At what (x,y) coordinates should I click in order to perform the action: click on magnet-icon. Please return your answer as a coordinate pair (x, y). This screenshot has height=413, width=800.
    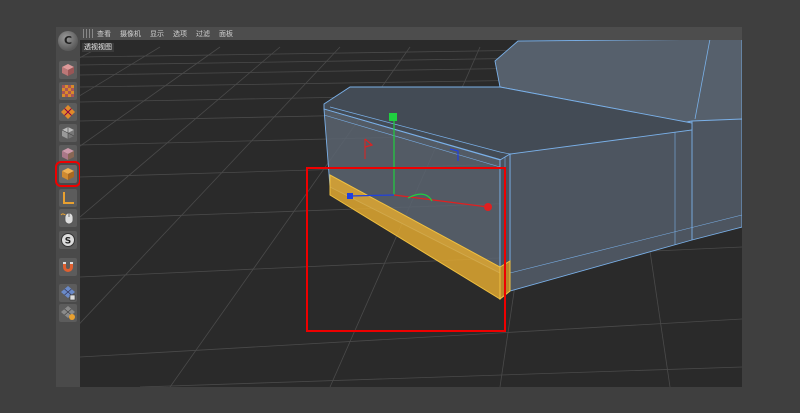
    Looking at the image, I should click on (68, 267).